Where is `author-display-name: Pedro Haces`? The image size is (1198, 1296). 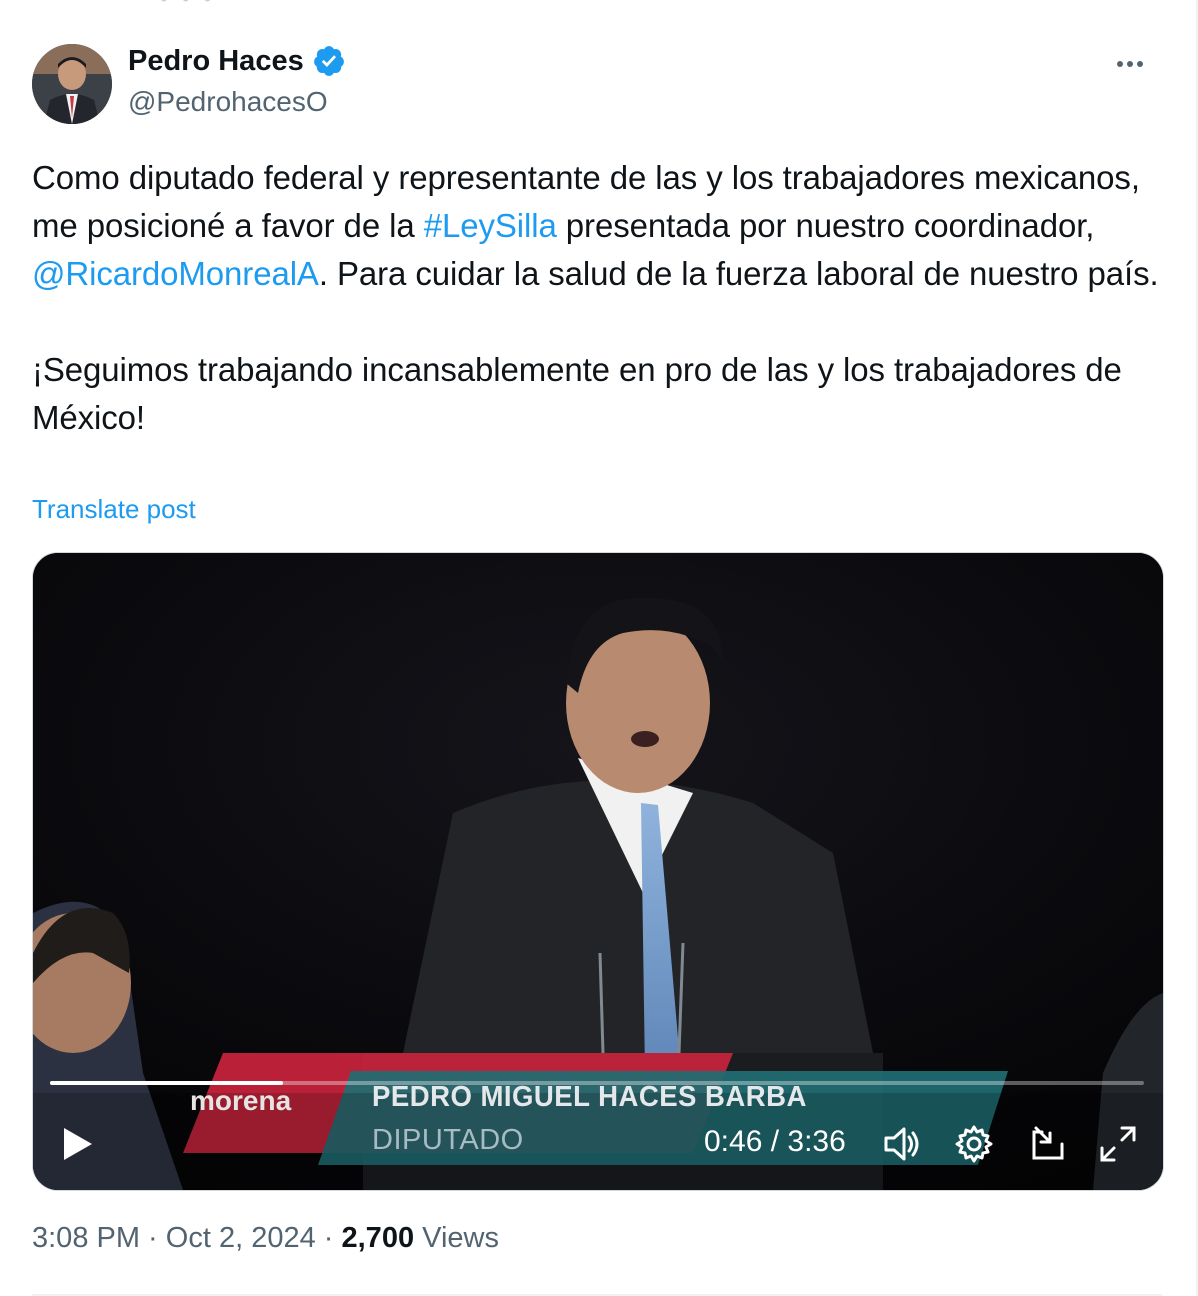 author-display-name: Pedro Haces is located at coordinates (216, 61).